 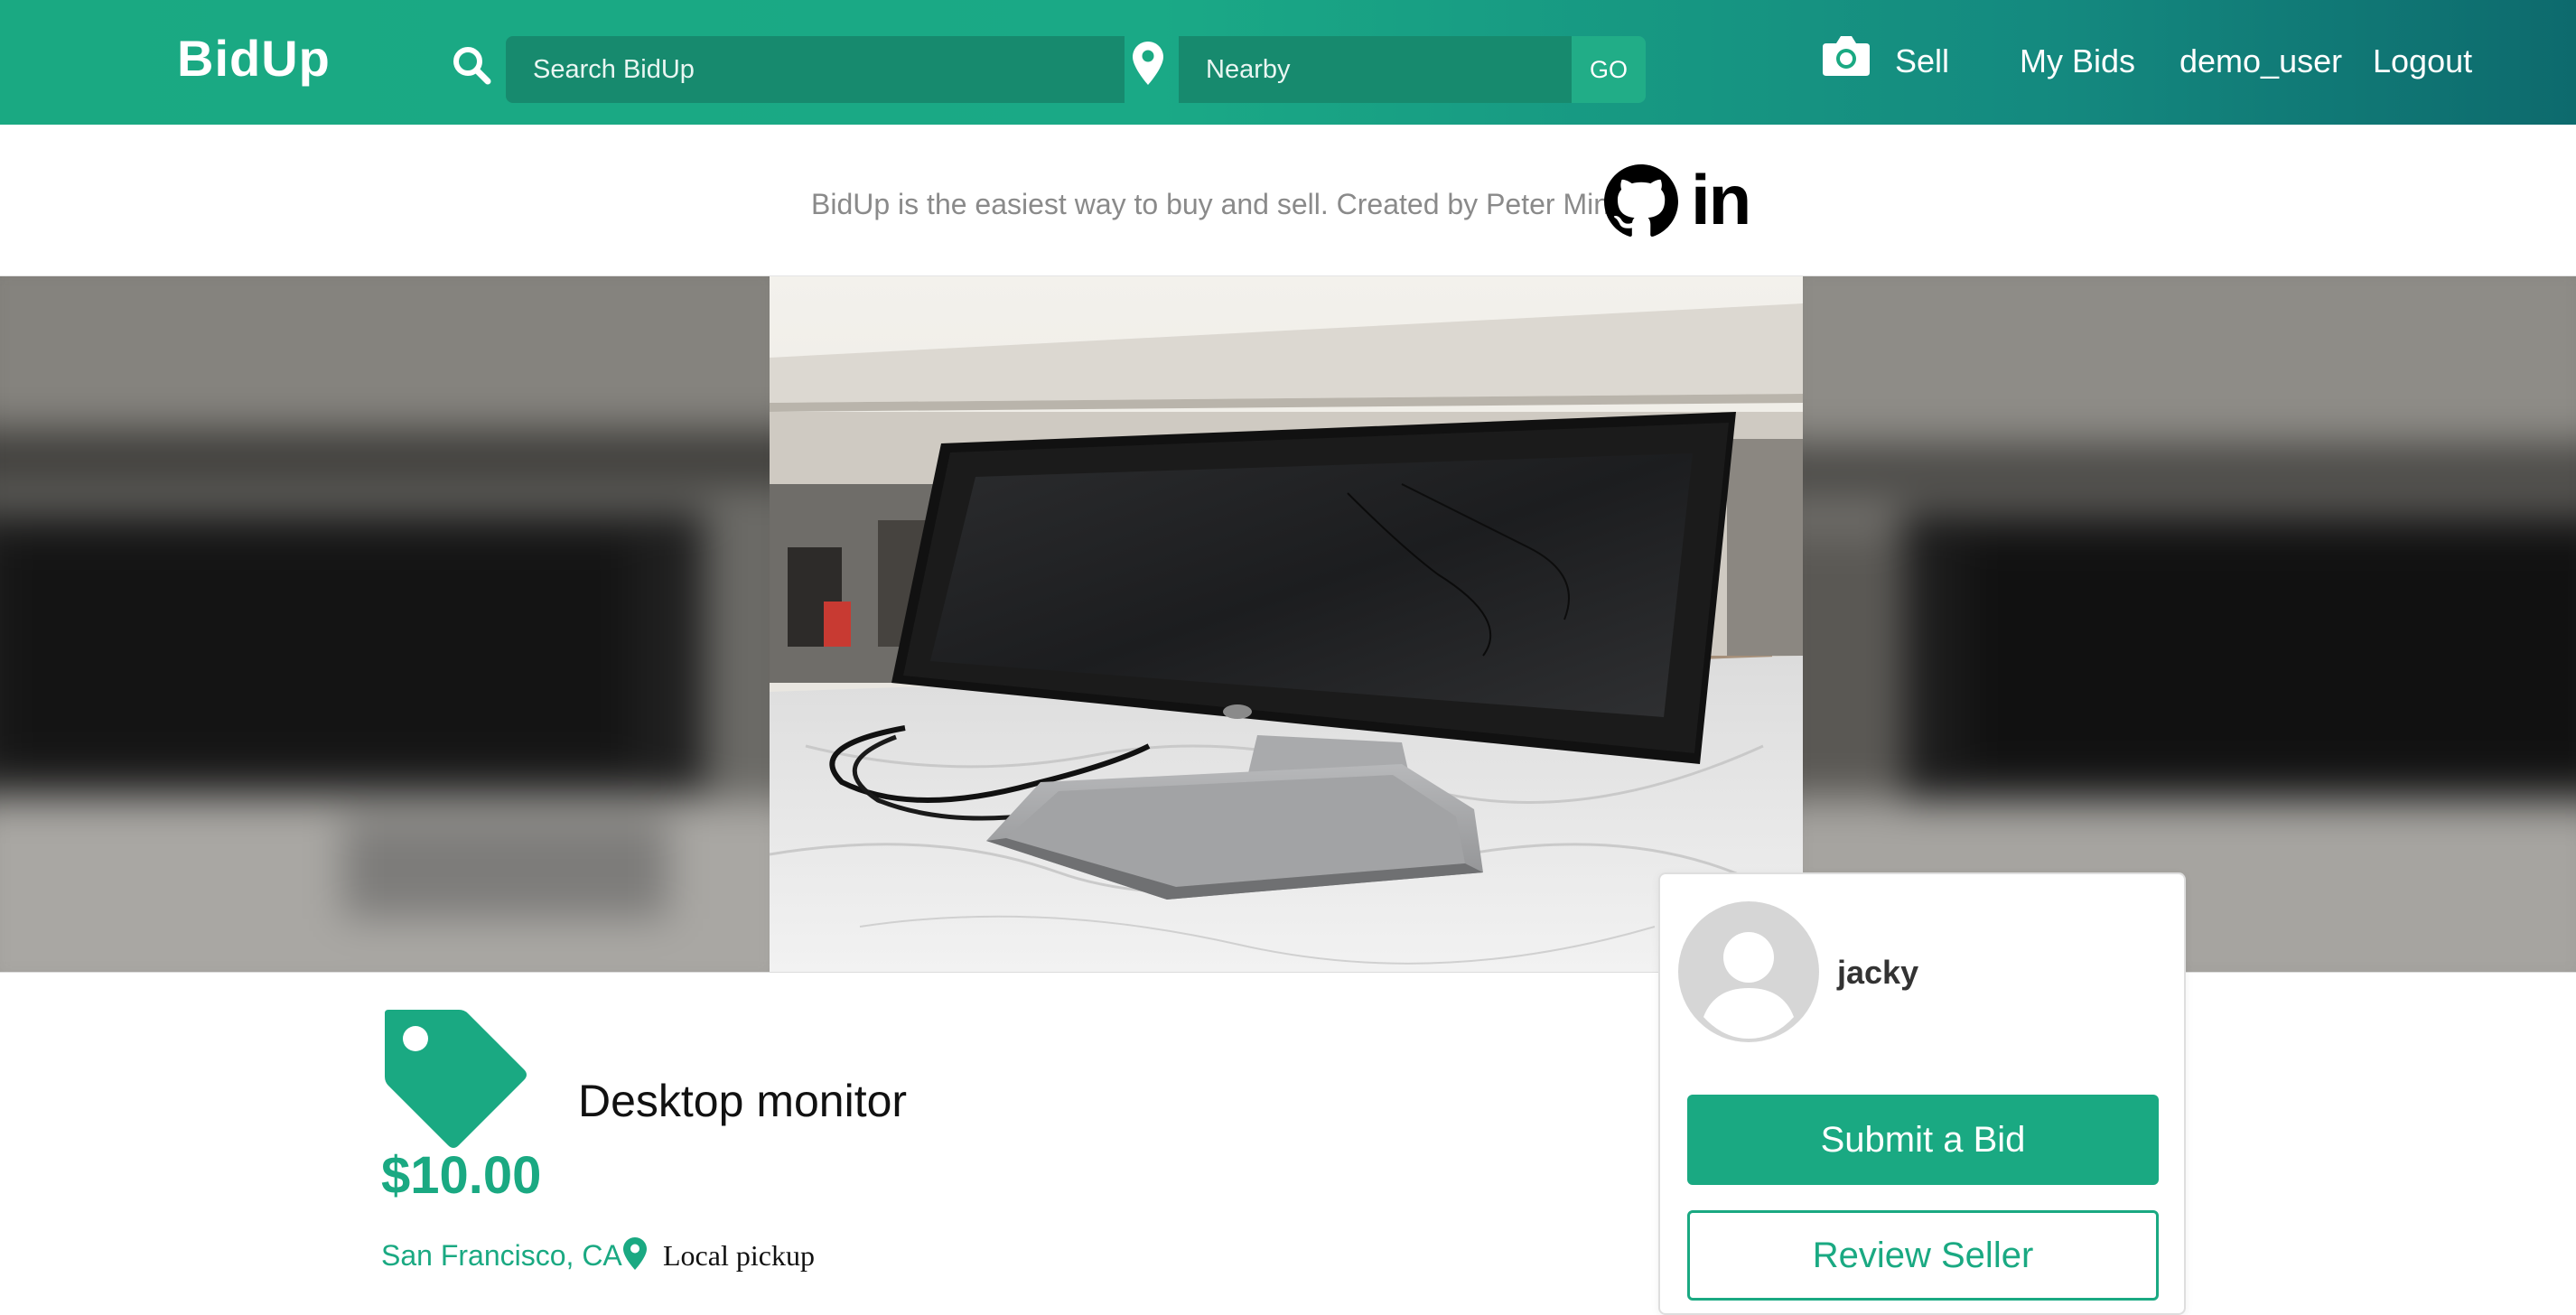 I want to click on nav-logout-link: Logout, so click(x=2422, y=61).